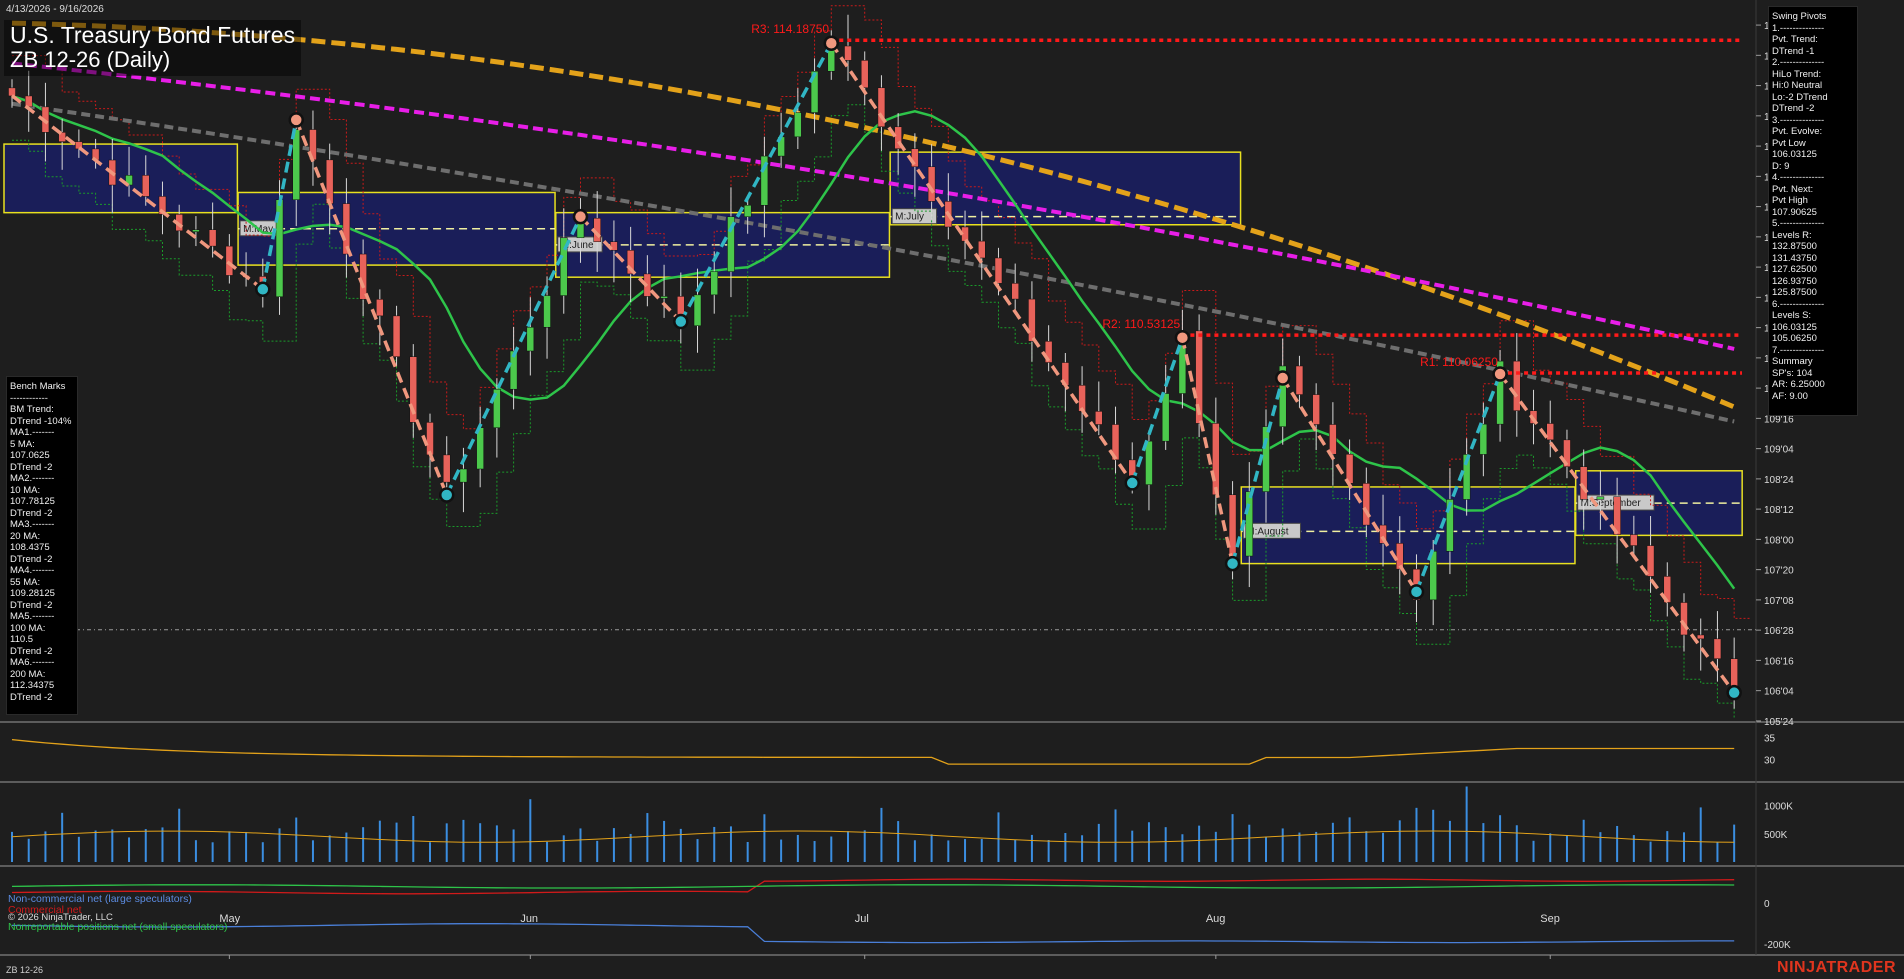 The height and width of the screenshot is (979, 1904). What do you see at coordinates (1777, 945) in the screenshot?
I see `cot-tick-label: -200K` at bounding box center [1777, 945].